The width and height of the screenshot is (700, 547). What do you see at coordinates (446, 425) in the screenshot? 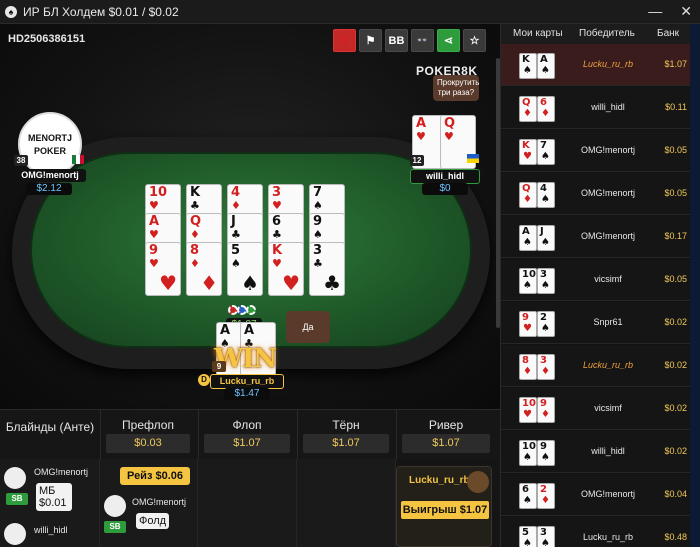
I see `river-label: Ривер` at bounding box center [446, 425].